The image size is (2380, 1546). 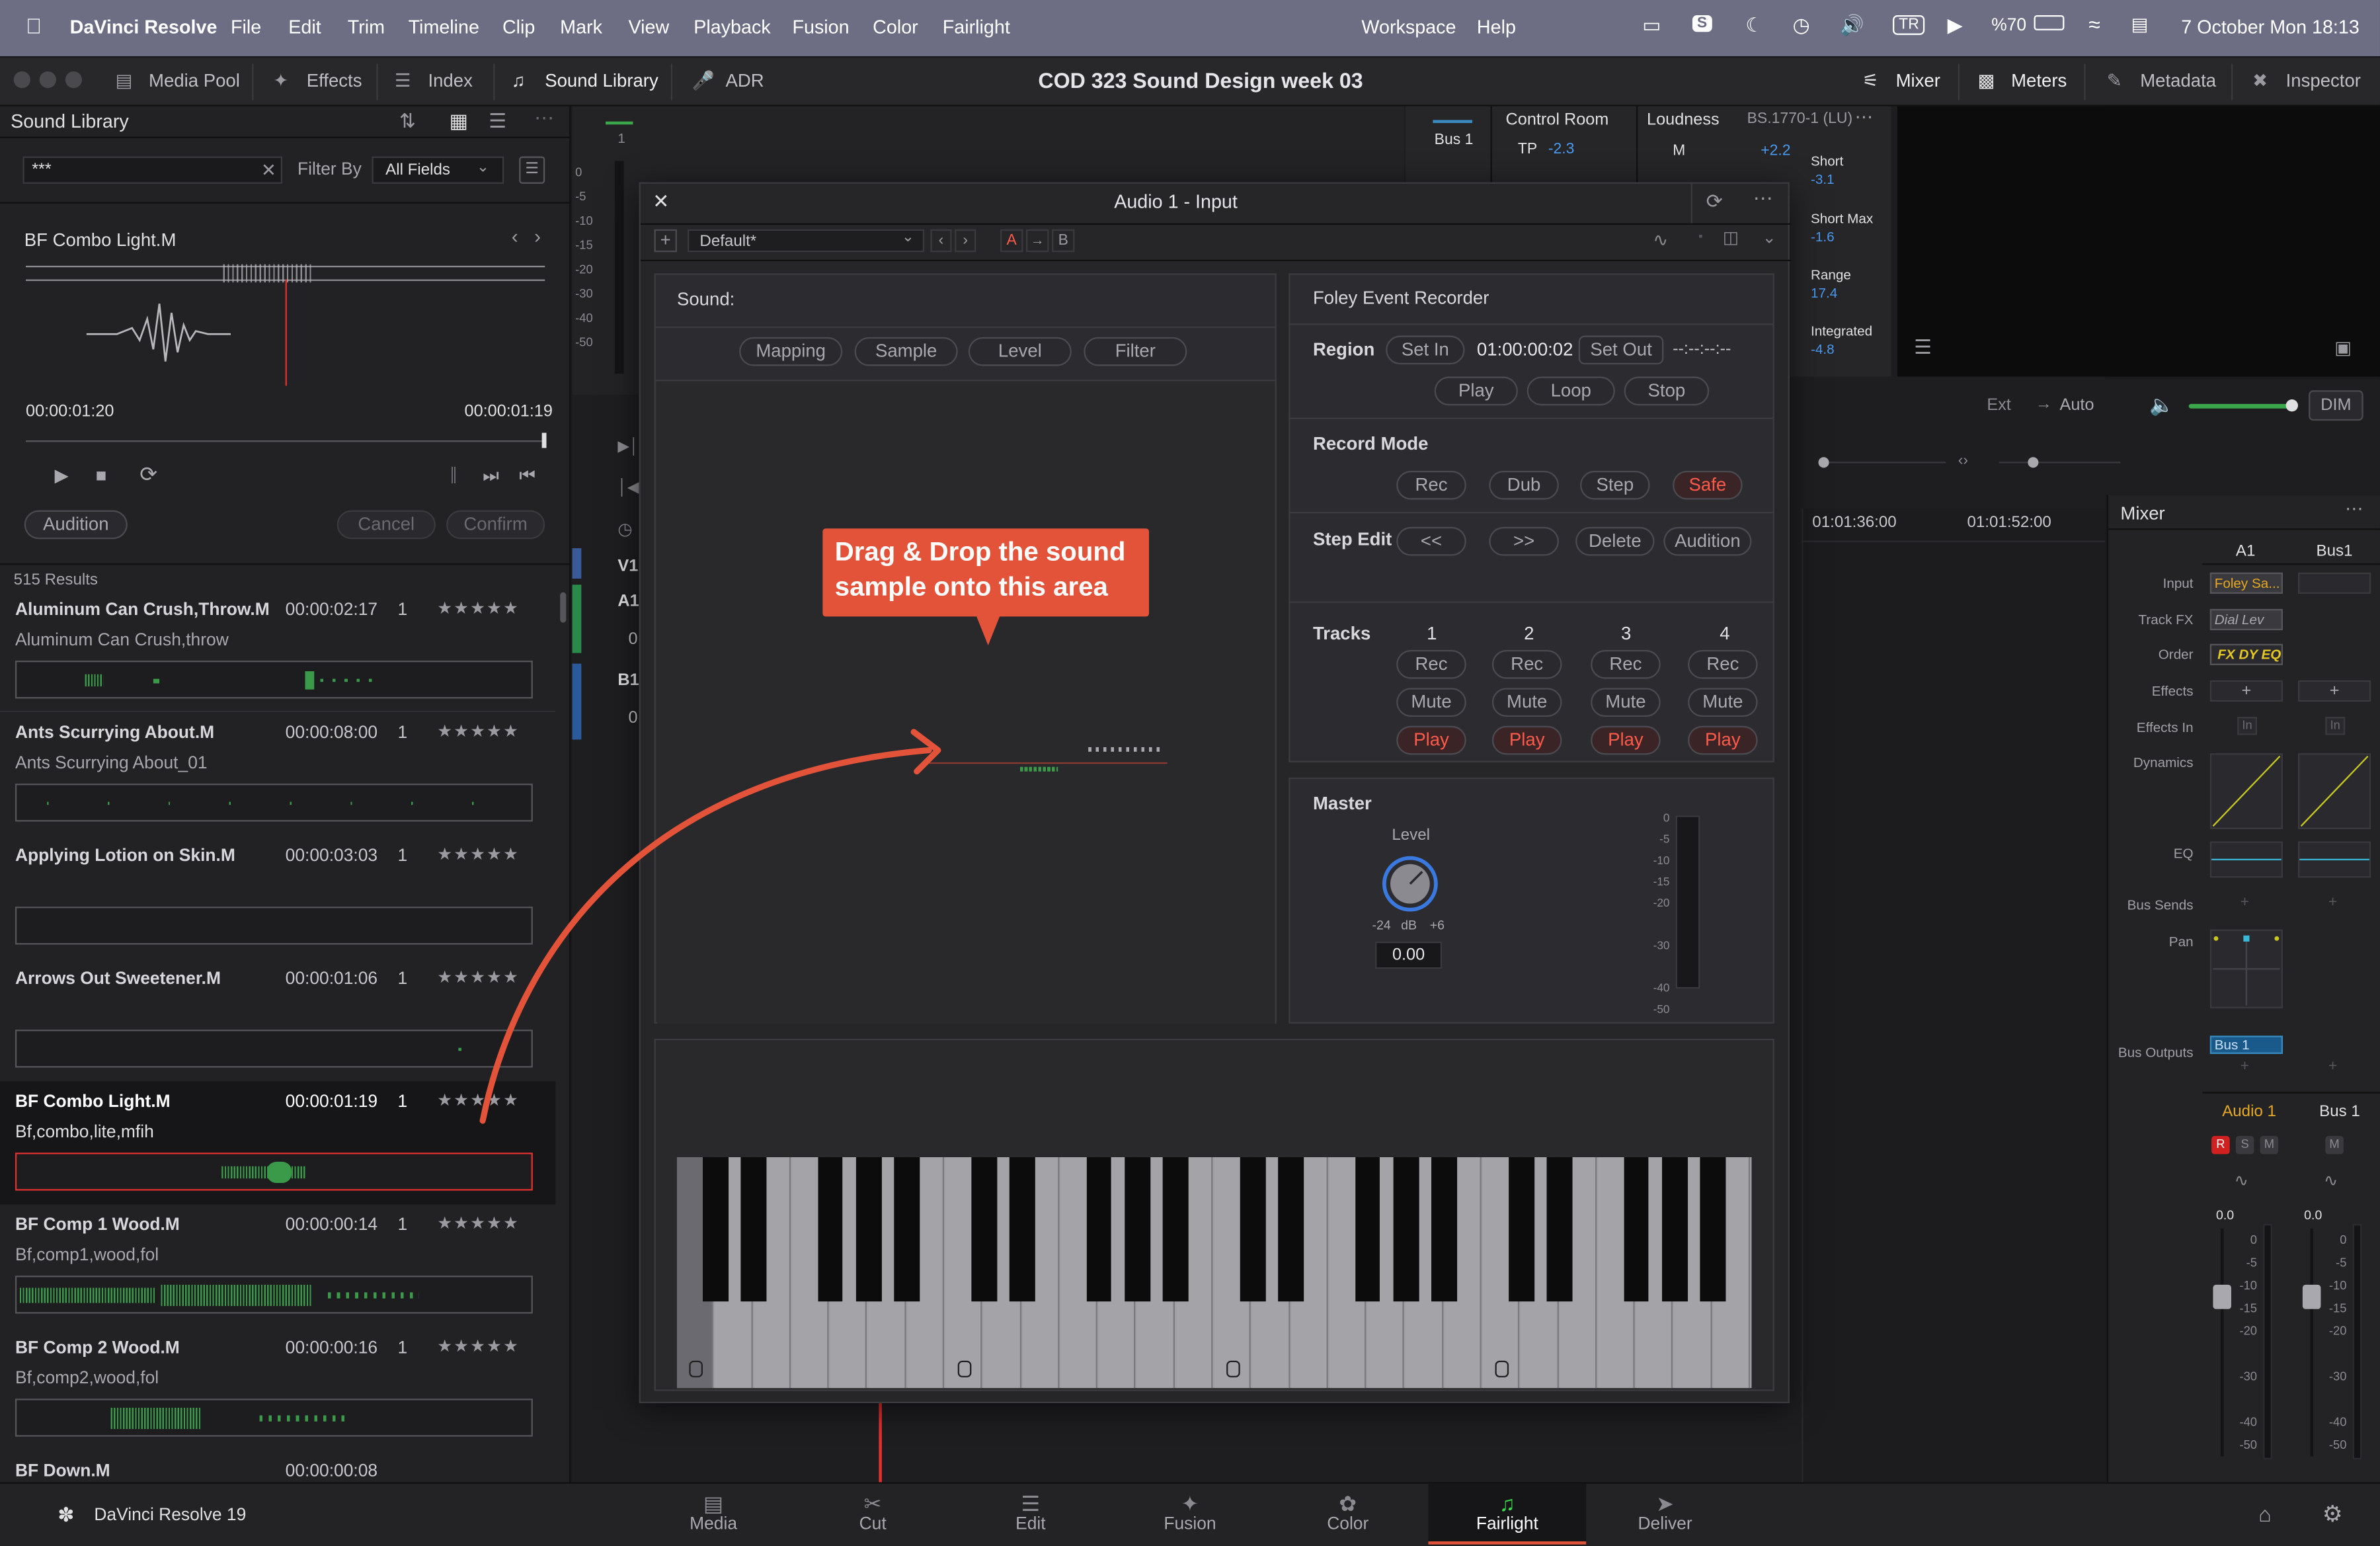 What do you see at coordinates (1626, 702) in the screenshot?
I see `track3-mute-button: Mute` at bounding box center [1626, 702].